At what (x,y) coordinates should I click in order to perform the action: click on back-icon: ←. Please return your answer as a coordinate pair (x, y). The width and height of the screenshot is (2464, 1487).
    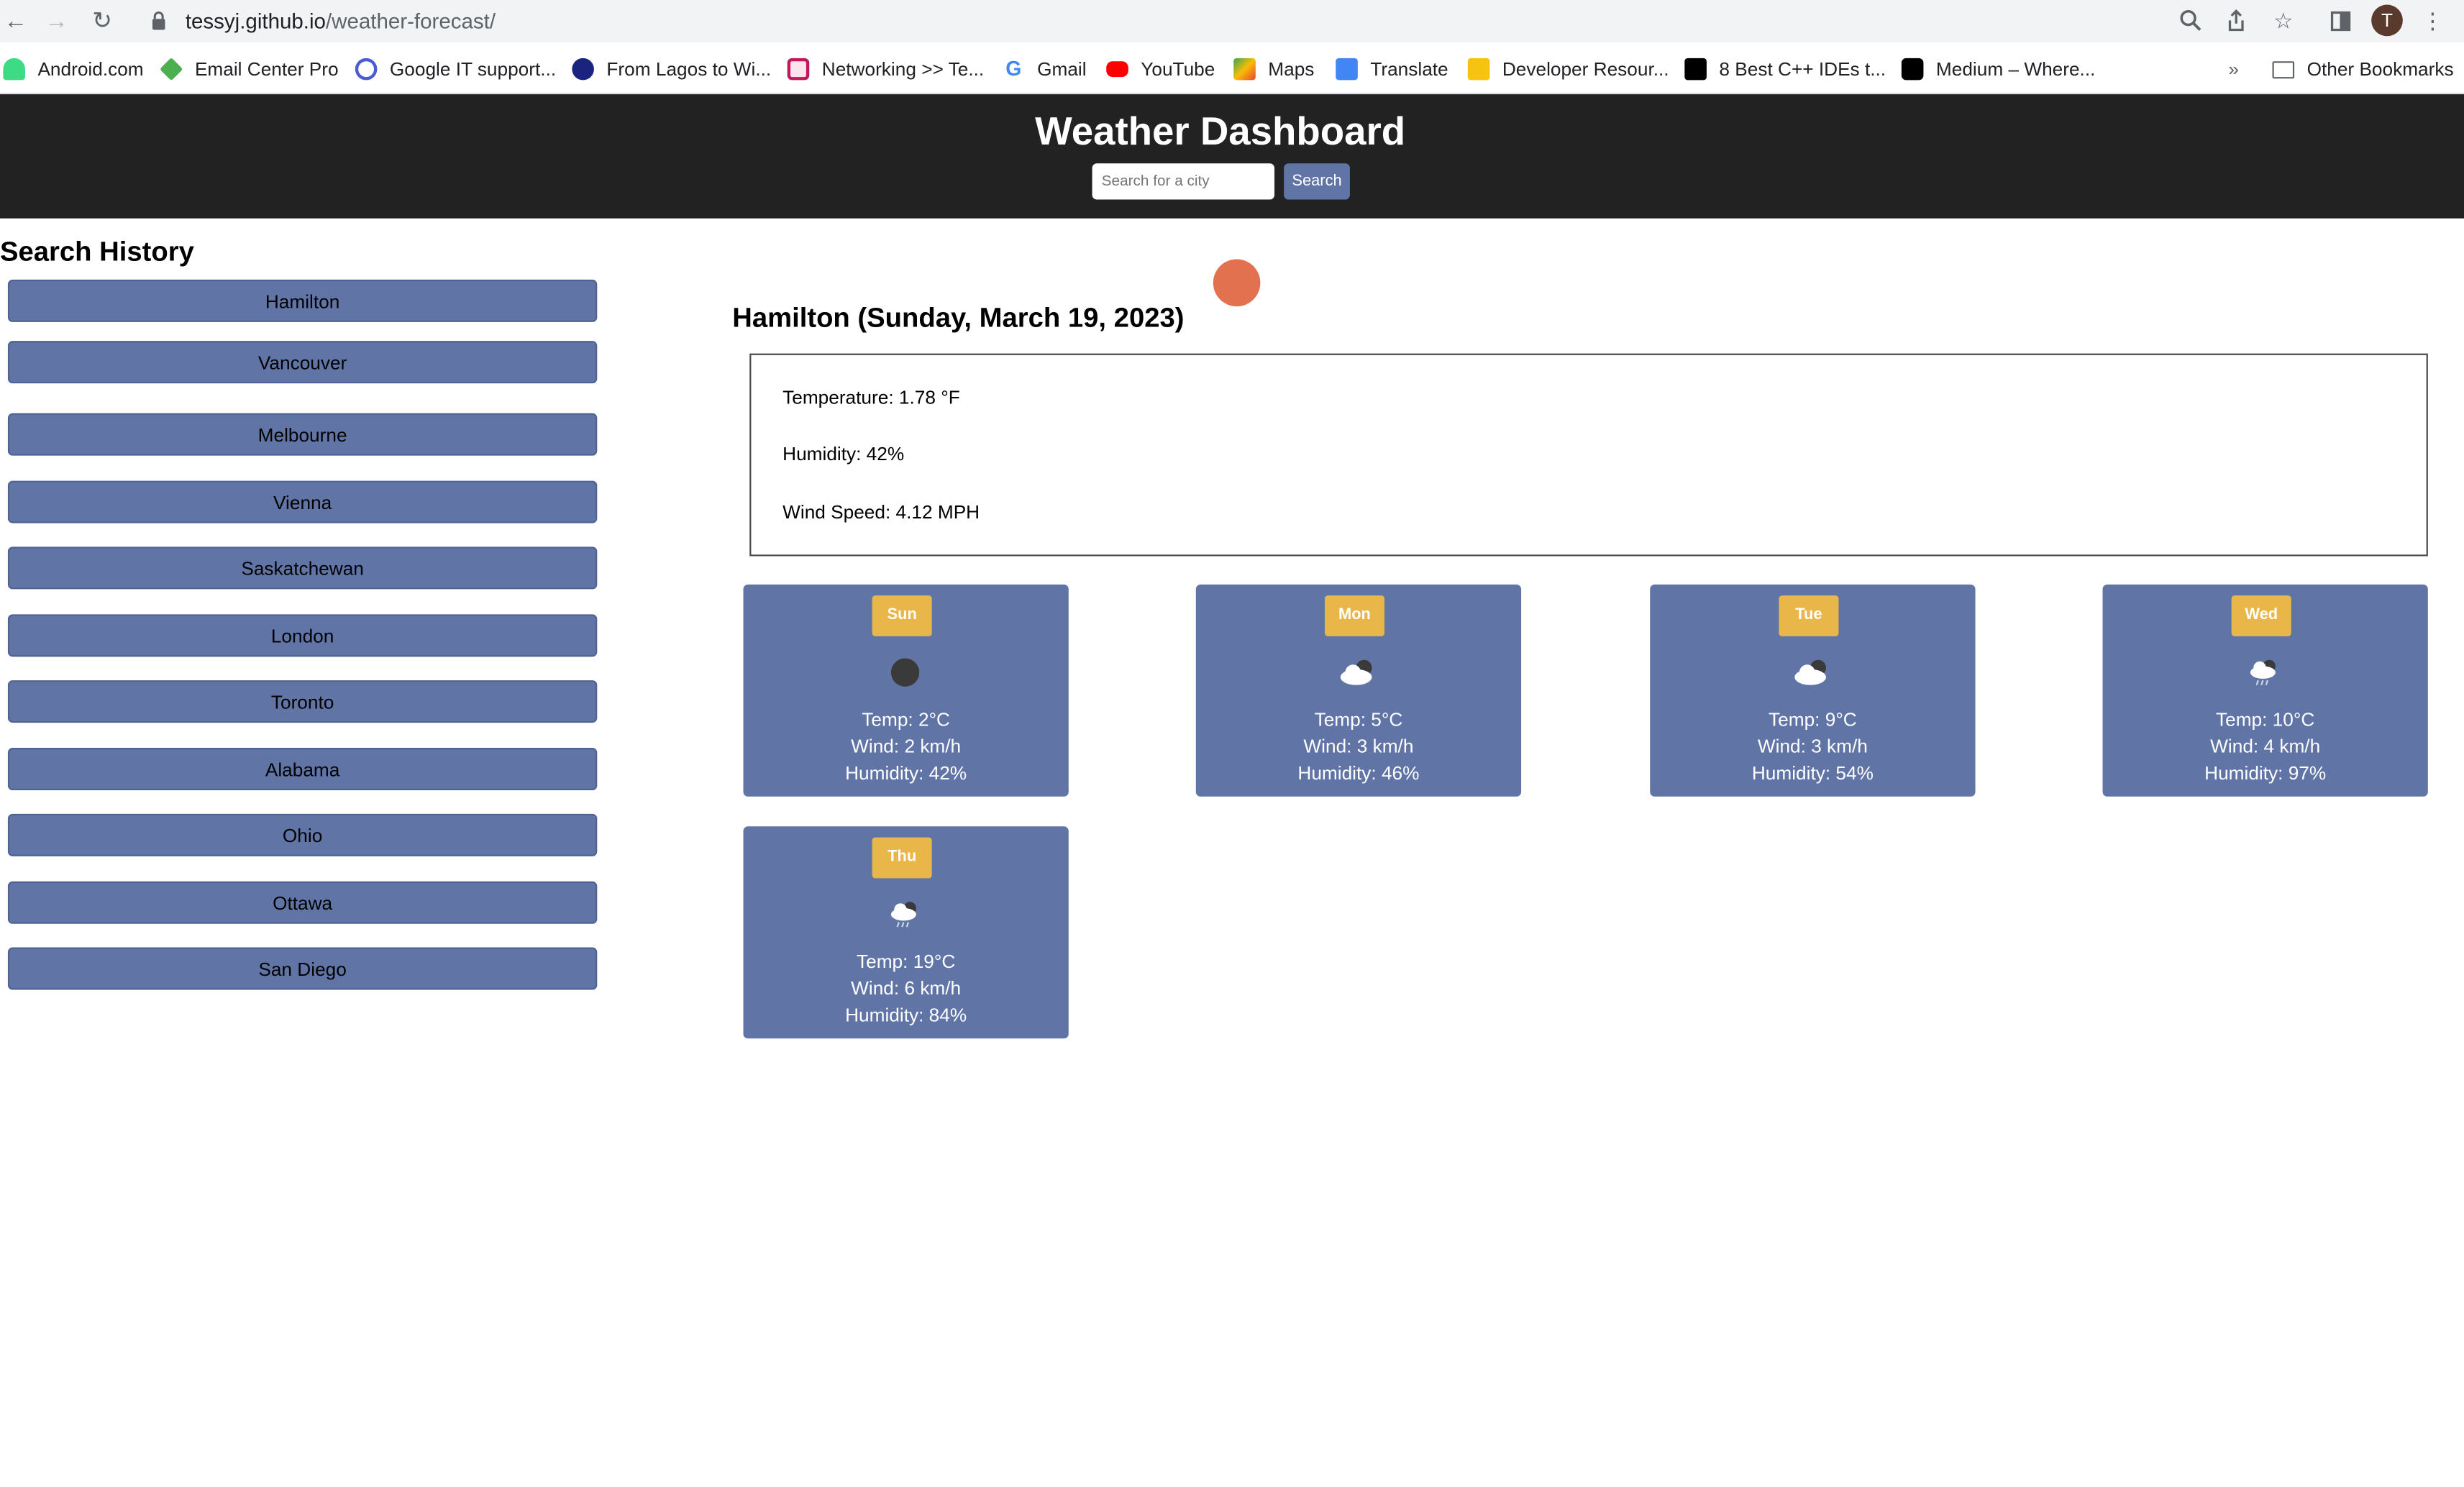
    Looking at the image, I should click on (16, 21).